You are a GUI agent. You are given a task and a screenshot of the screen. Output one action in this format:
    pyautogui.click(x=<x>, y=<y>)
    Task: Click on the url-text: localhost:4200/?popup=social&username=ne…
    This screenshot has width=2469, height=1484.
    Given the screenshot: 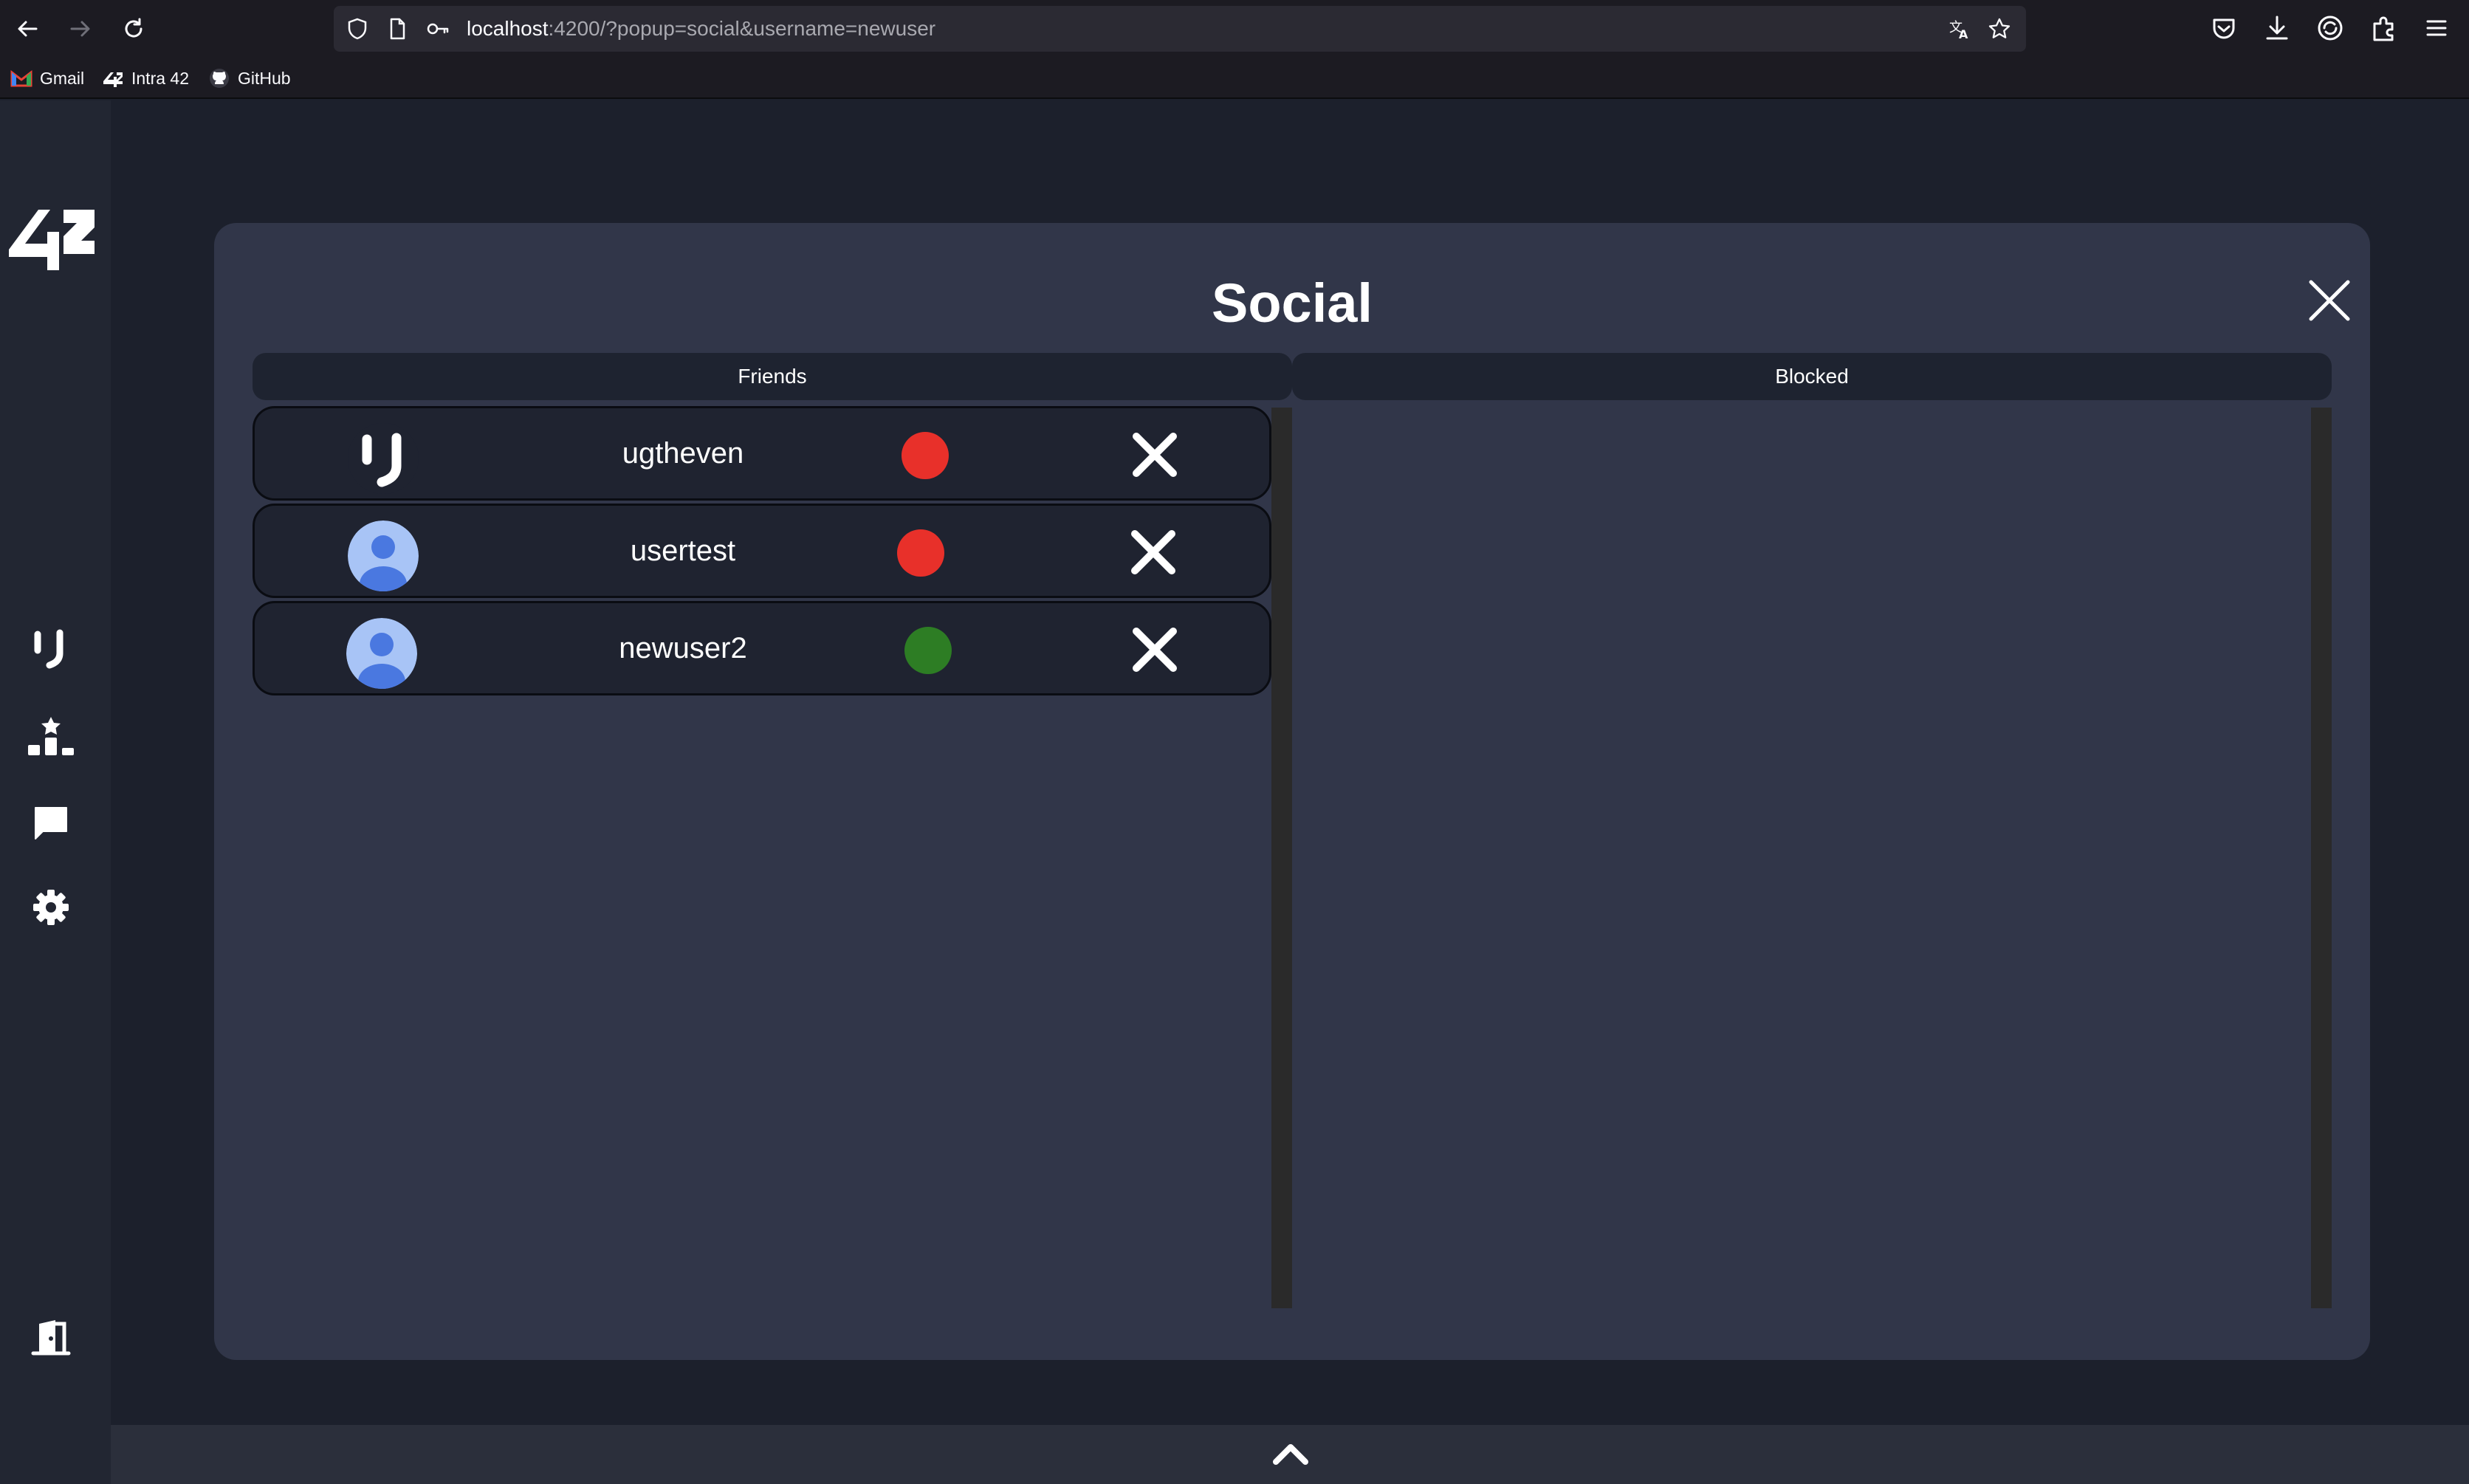 What is the action you would take?
    pyautogui.click(x=701, y=29)
    